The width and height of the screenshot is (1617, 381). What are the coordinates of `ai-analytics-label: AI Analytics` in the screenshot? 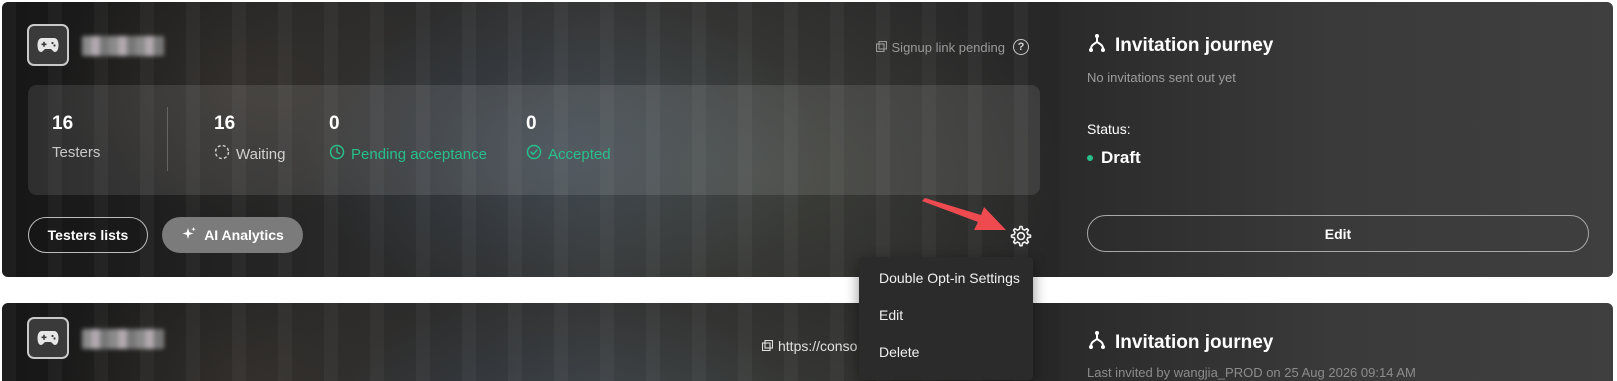 It's located at (244, 235).